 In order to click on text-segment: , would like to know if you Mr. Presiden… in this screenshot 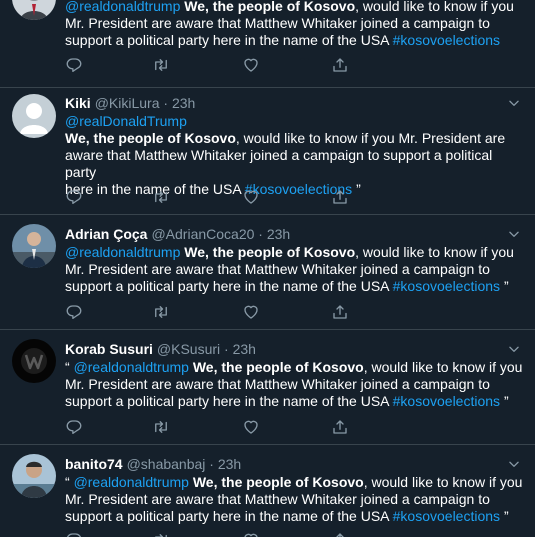, I will do `click(370, 138)`.